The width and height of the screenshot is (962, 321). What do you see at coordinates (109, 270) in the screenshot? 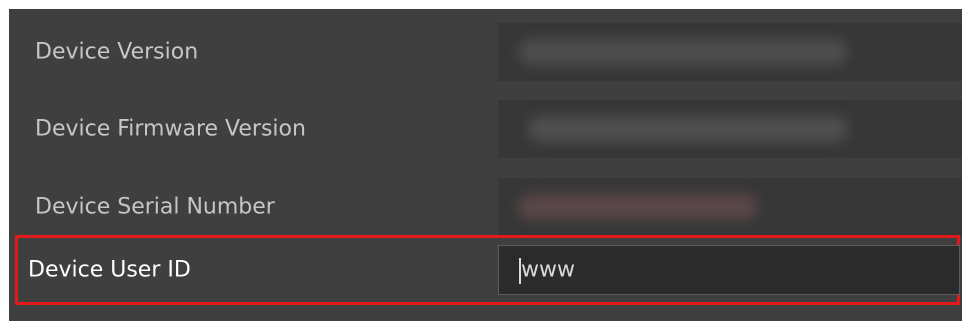
I see `property-label: Device User ID` at bounding box center [109, 270].